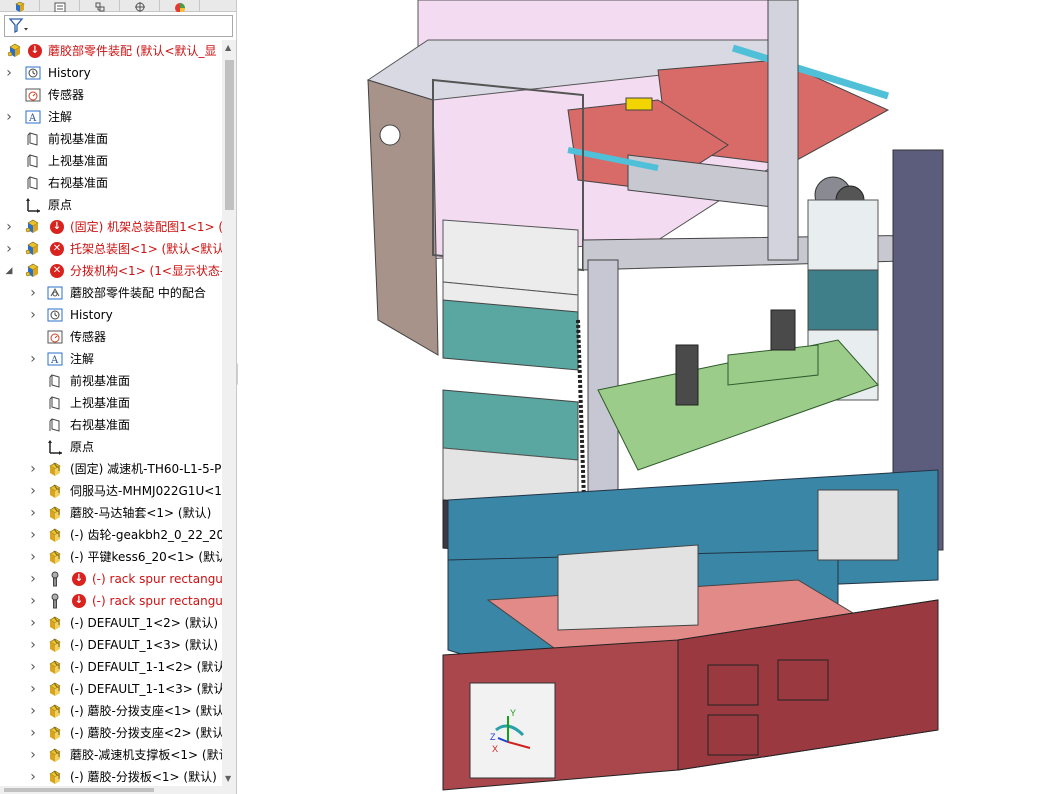 Image resolution: width=1046 pixels, height=794 pixels. I want to click on origin-icon, so click(33, 205).